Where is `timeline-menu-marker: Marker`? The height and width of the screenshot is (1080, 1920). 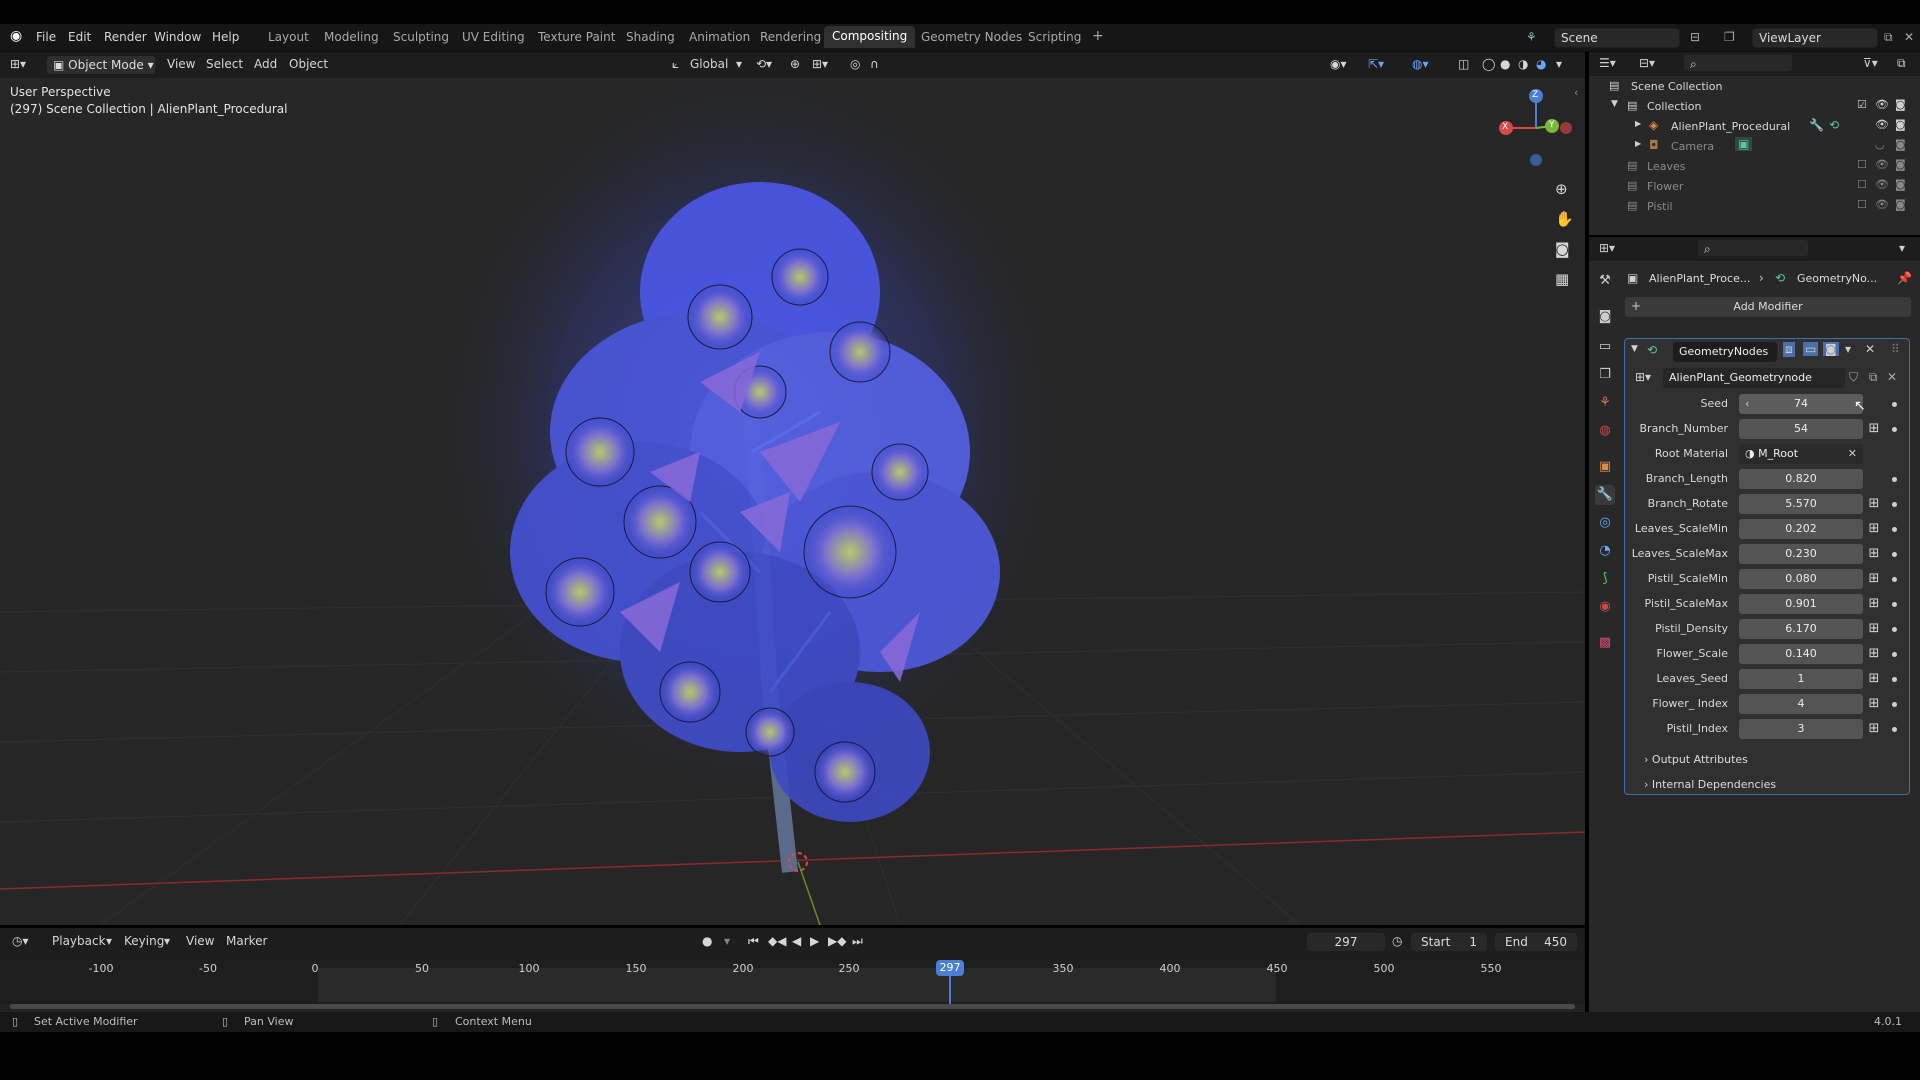 timeline-menu-marker: Marker is located at coordinates (246, 941).